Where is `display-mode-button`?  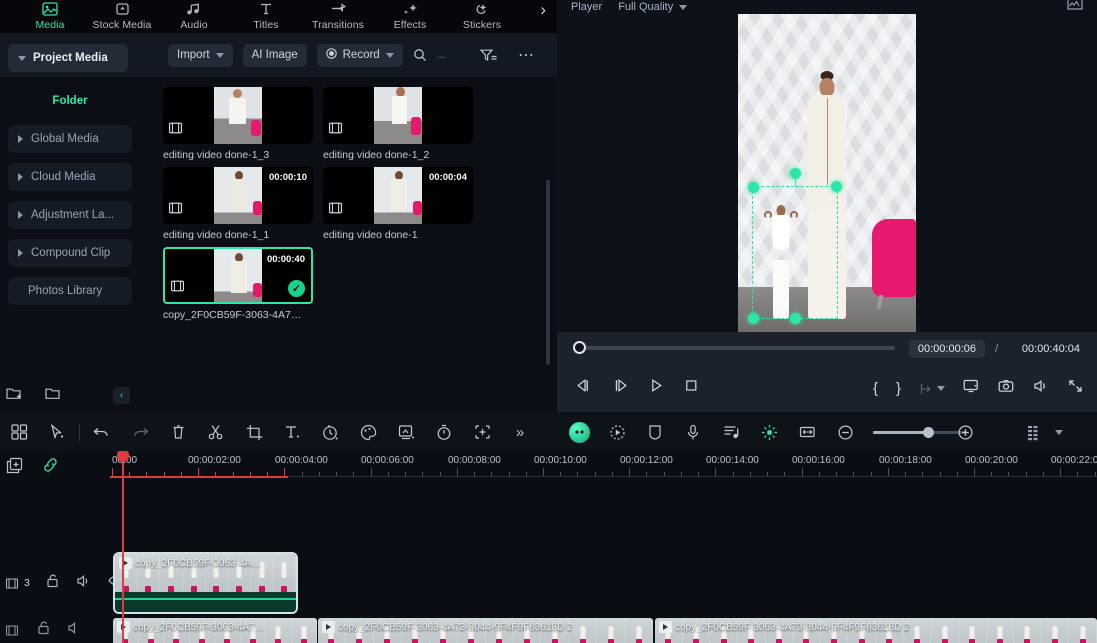
display-mode-button is located at coordinates (971, 388).